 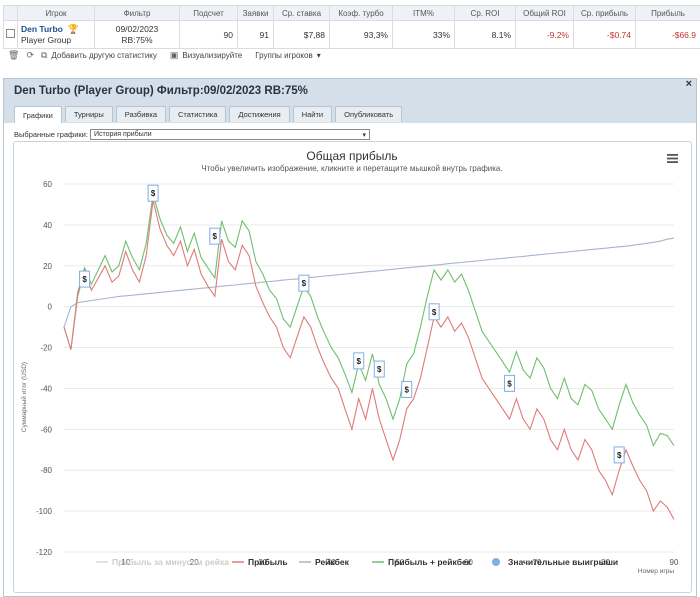 I want to click on x-tick-label: 90, so click(x=674, y=562).